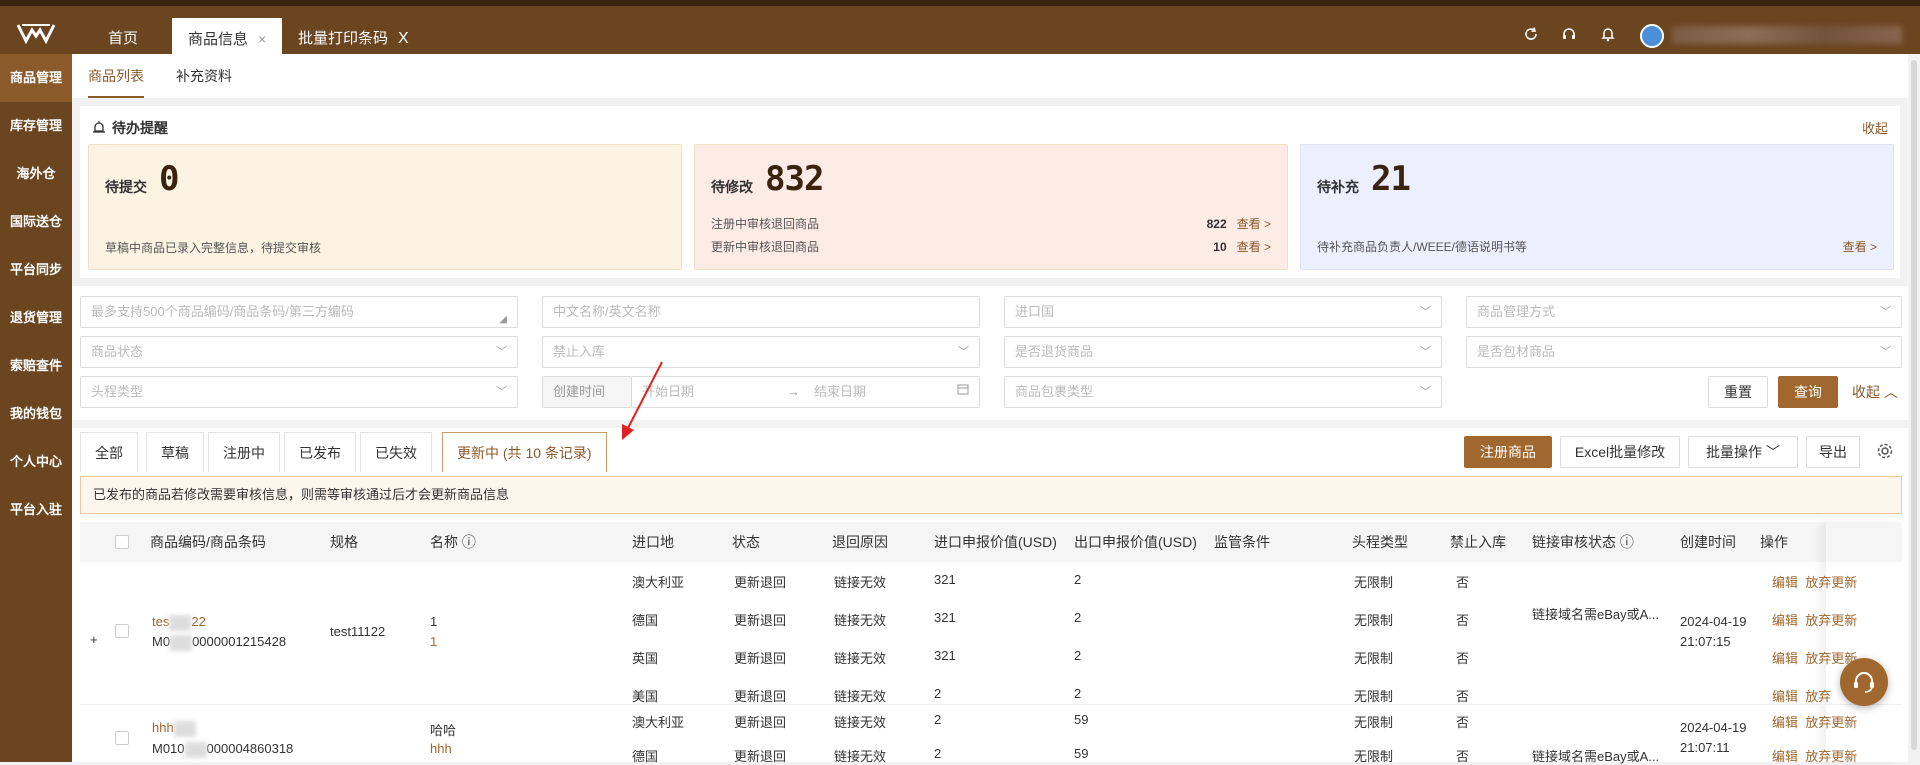 The image size is (1920, 765). What do you see at coordinates (1684, 312) in the screenshot?
I see `manage-mode-select: 商品管理方式 ﹀` at bounding box center [1684, 312].